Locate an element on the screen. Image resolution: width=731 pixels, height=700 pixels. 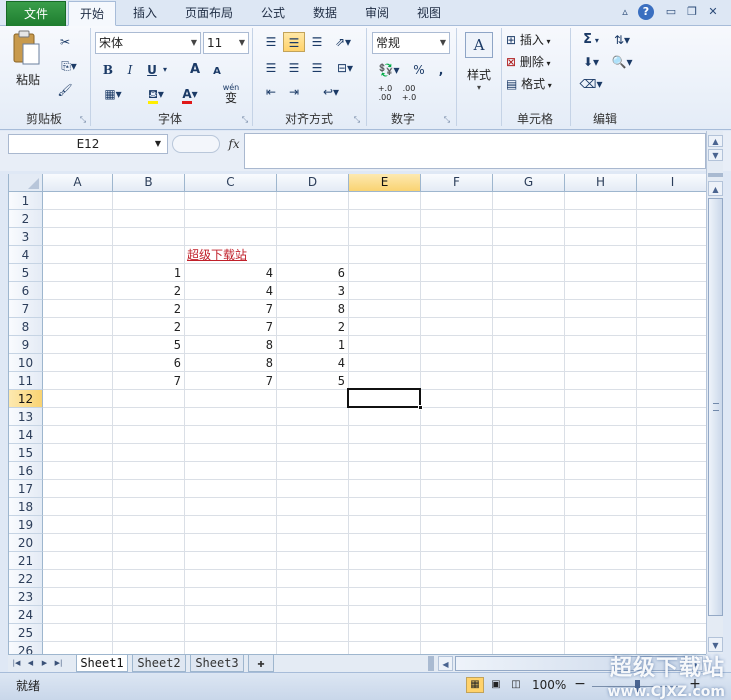
cell-d10: 4 is located at coordinates (313, 363).